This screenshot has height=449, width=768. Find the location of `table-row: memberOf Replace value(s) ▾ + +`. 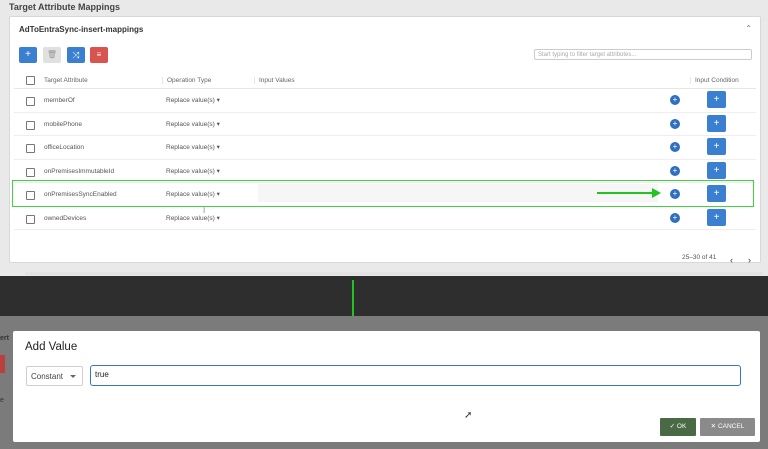

table-row: memberOf Replace value(s) ▾ + + is located at coordinates (385, 101).